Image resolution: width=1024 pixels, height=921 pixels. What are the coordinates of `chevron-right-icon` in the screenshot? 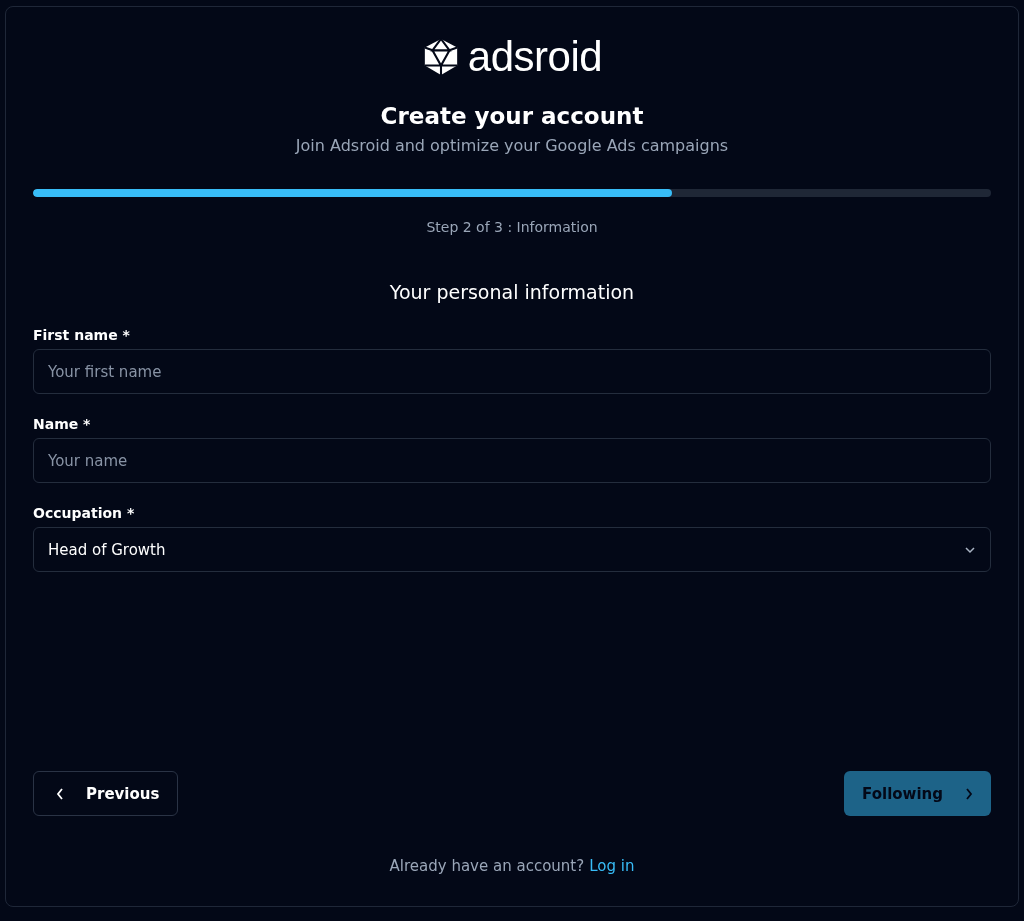 It's located at (969, 793).